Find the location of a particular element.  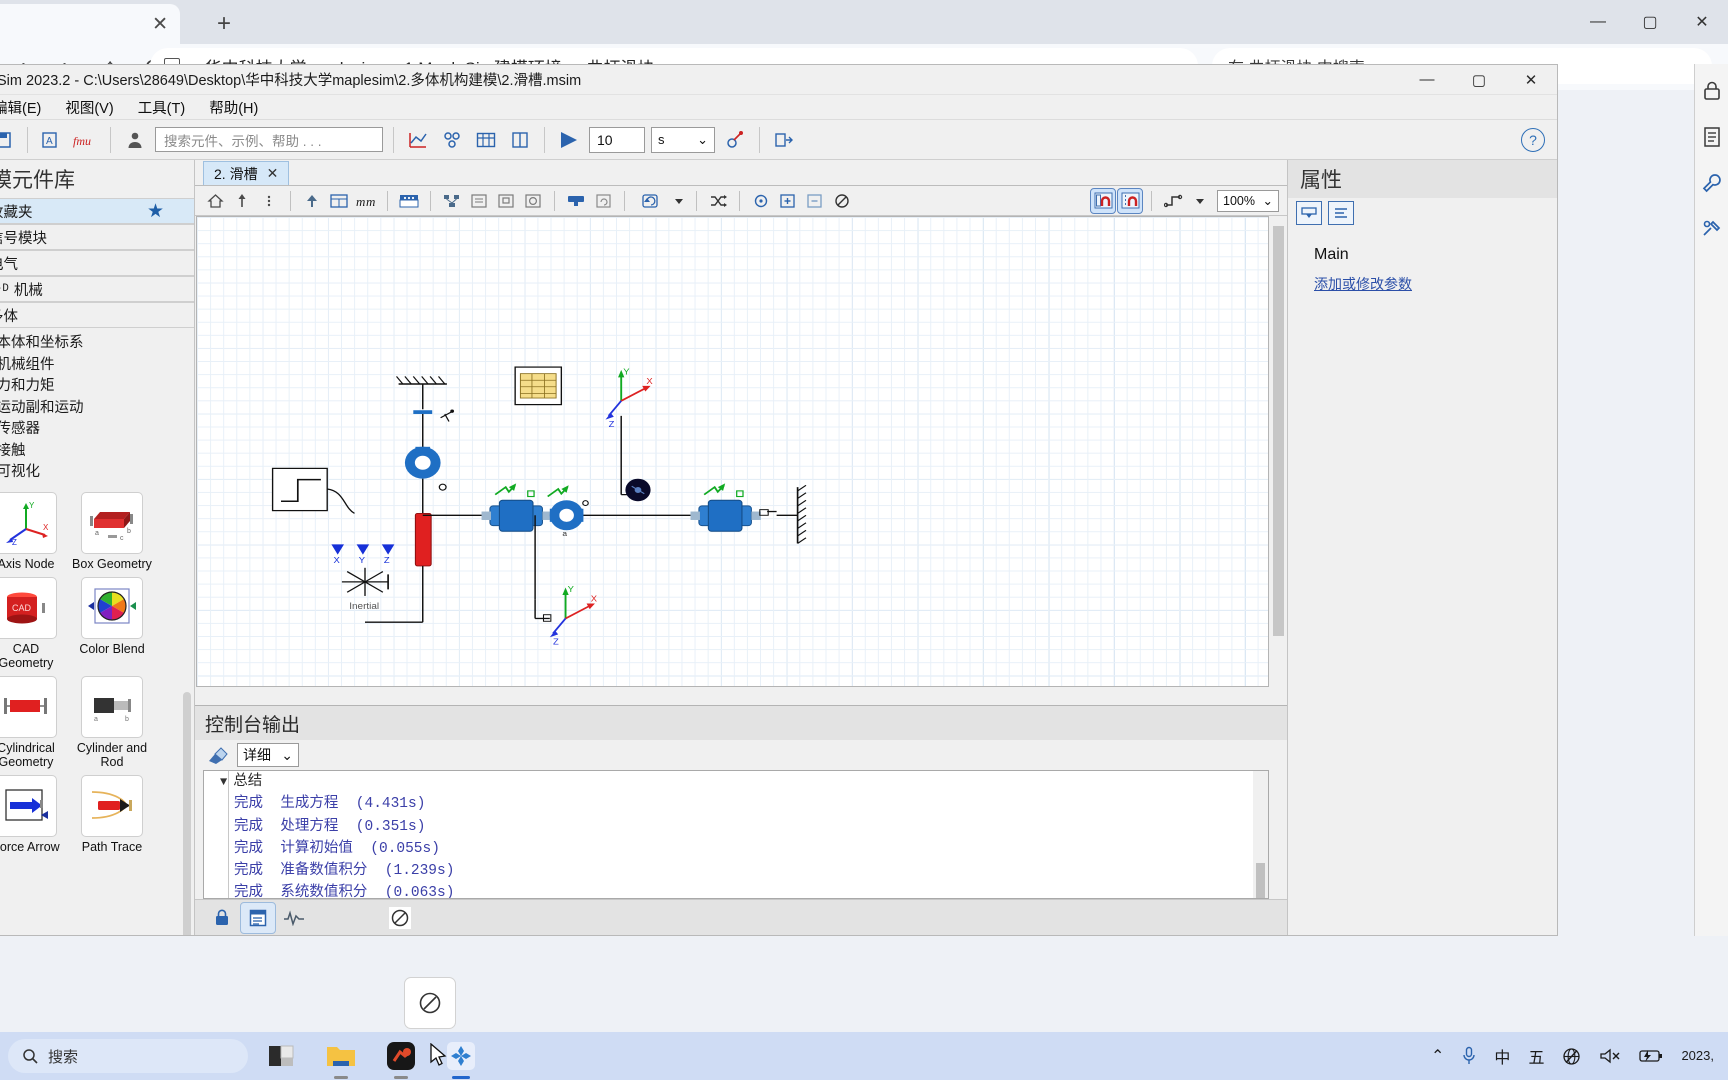

ime-language-icon: 中 is located at coordinates (1502, 1056).